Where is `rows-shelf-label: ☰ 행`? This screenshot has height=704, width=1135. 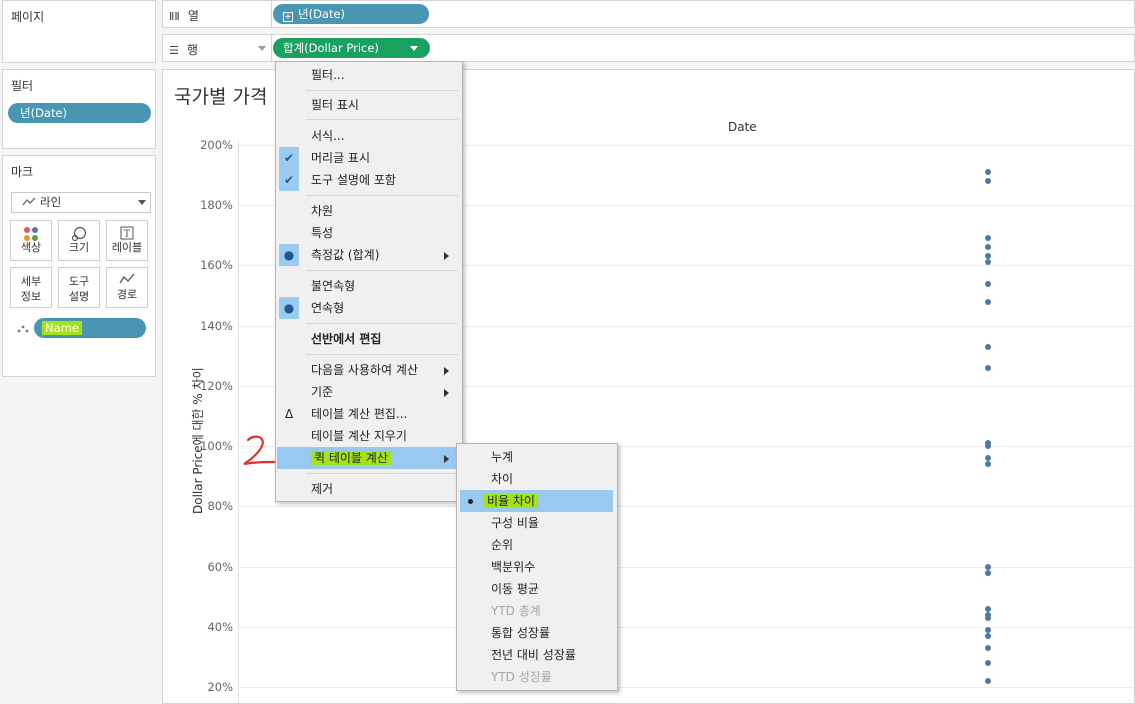 rows-shelf-label: ☰ 행 is located at coordinates (183, 50).